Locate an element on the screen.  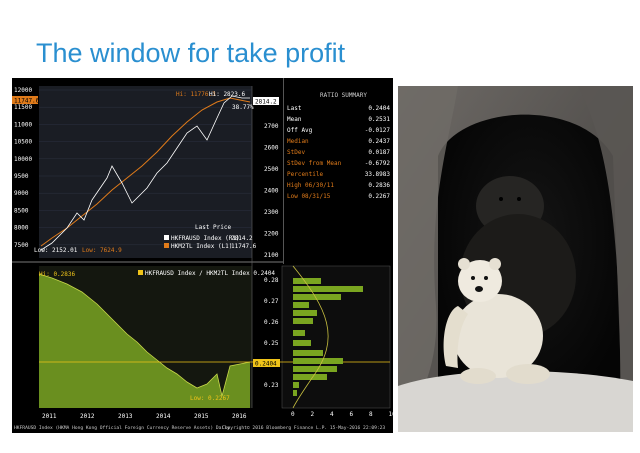
x-tick-label: 2013 is located at coordinates (125, 416).